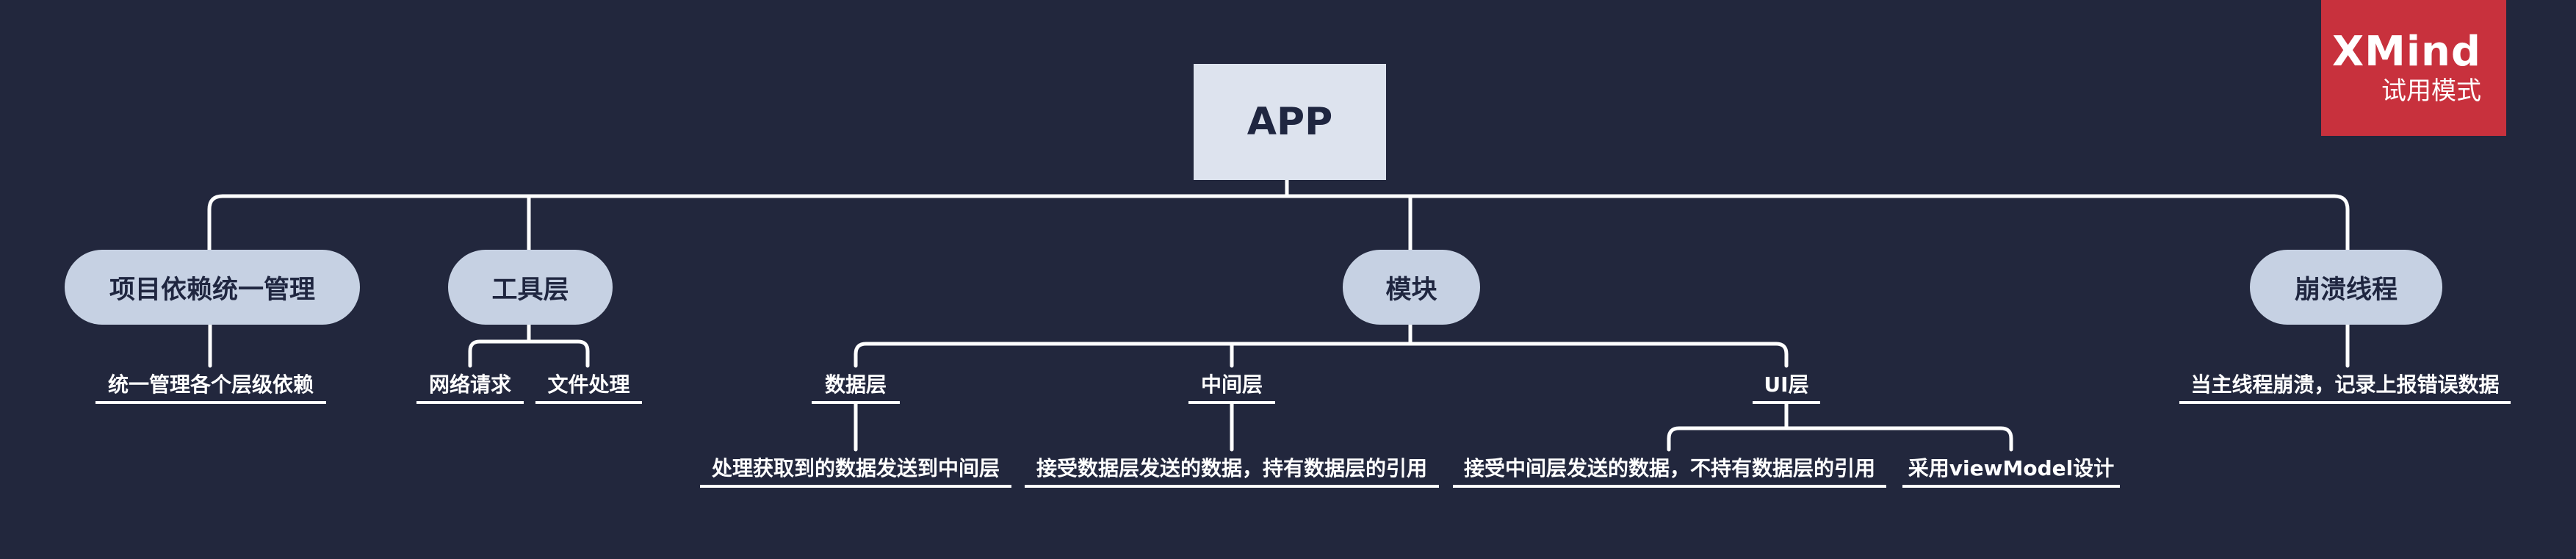 This screenshot has height=559, width=2576. What do you see at coordinates (1232, 385) in the screenshot?
I see `subtopic-middle-layer: 中间层` at bounding box center [1232, 385].